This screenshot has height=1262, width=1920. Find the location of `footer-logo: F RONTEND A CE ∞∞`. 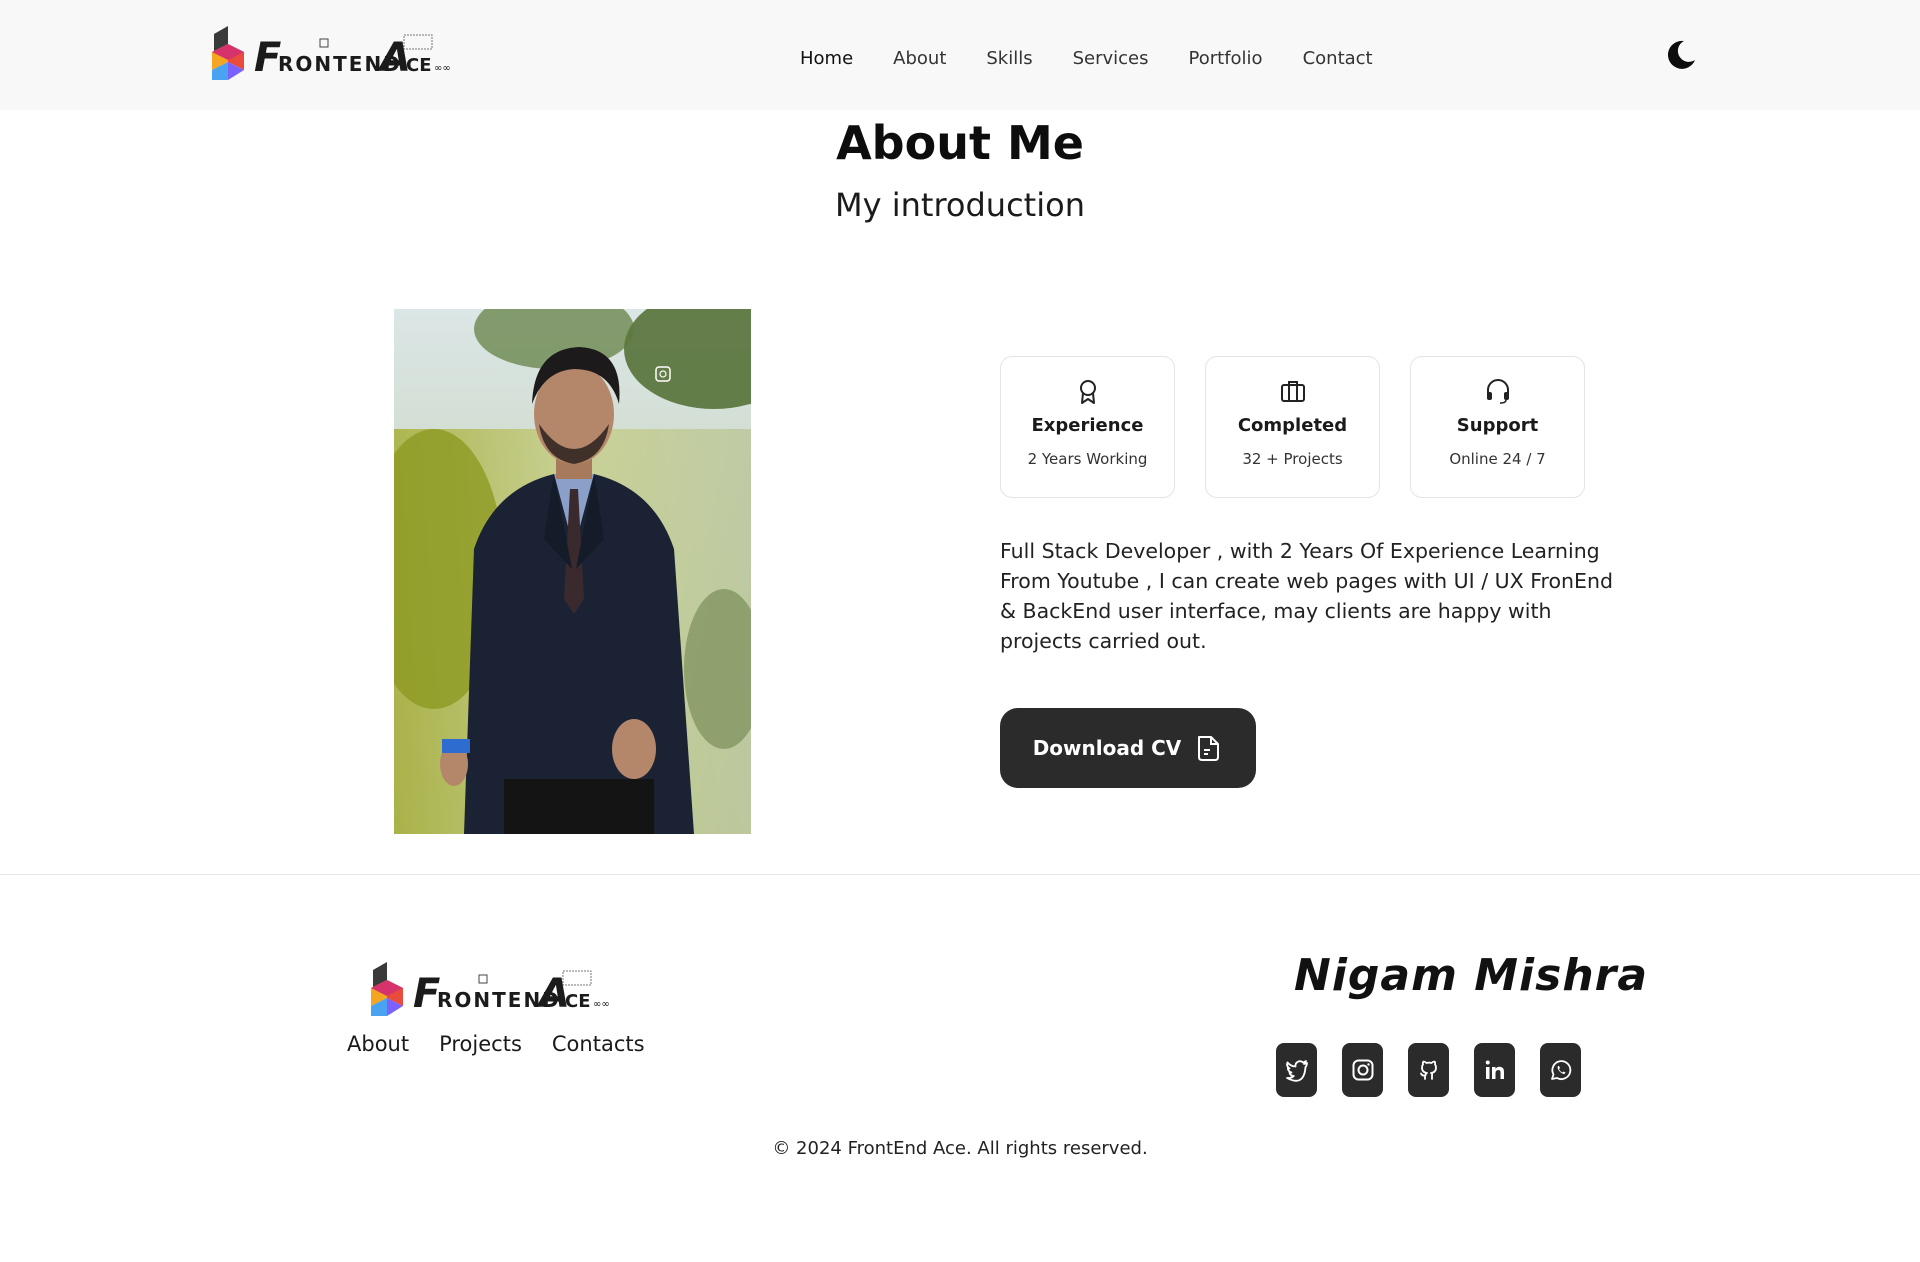

footer-logo: F RONTEND A CE ∞∞ is located at coordinates (495, 989).